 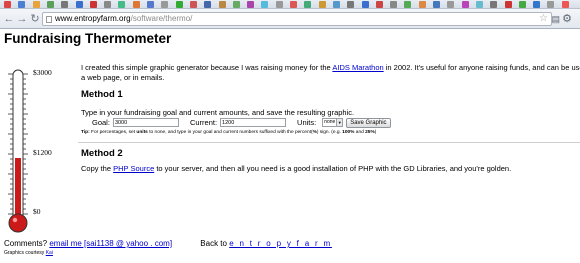 I want to click on comments-label: Comments?, so click(x=26, y=243).